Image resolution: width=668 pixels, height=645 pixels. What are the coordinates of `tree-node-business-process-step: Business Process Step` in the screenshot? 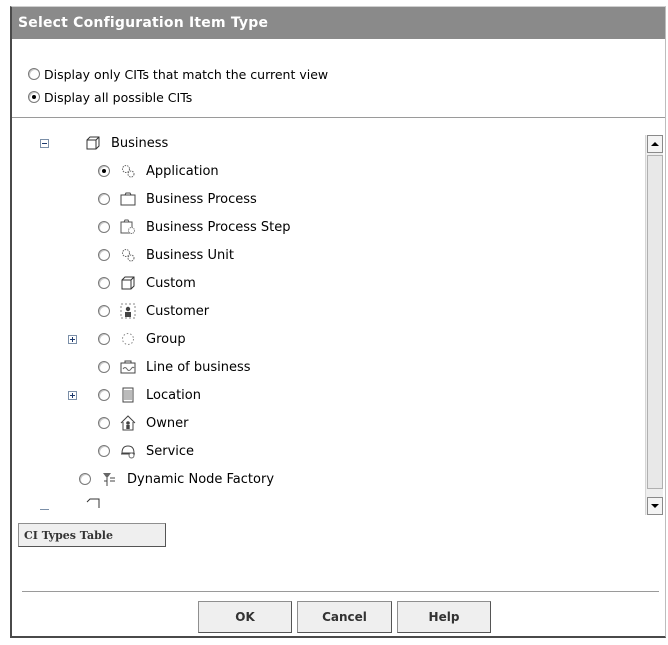 It's located at (194, 227).